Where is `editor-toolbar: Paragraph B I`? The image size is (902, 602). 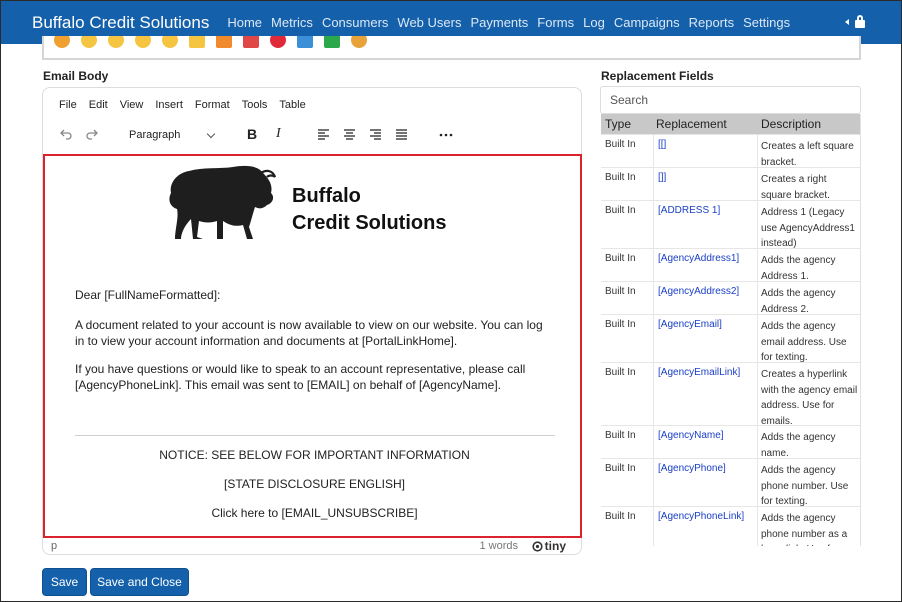
editor-toolbar: Paragraph B I is located at coordinates (267, 135).